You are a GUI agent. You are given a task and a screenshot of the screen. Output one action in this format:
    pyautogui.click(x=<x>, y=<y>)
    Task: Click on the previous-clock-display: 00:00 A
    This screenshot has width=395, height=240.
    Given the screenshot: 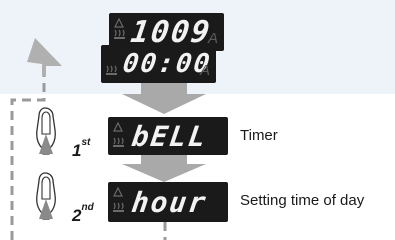 What is the action you would take?
    pyautogui.click(x=158, y=64)
    